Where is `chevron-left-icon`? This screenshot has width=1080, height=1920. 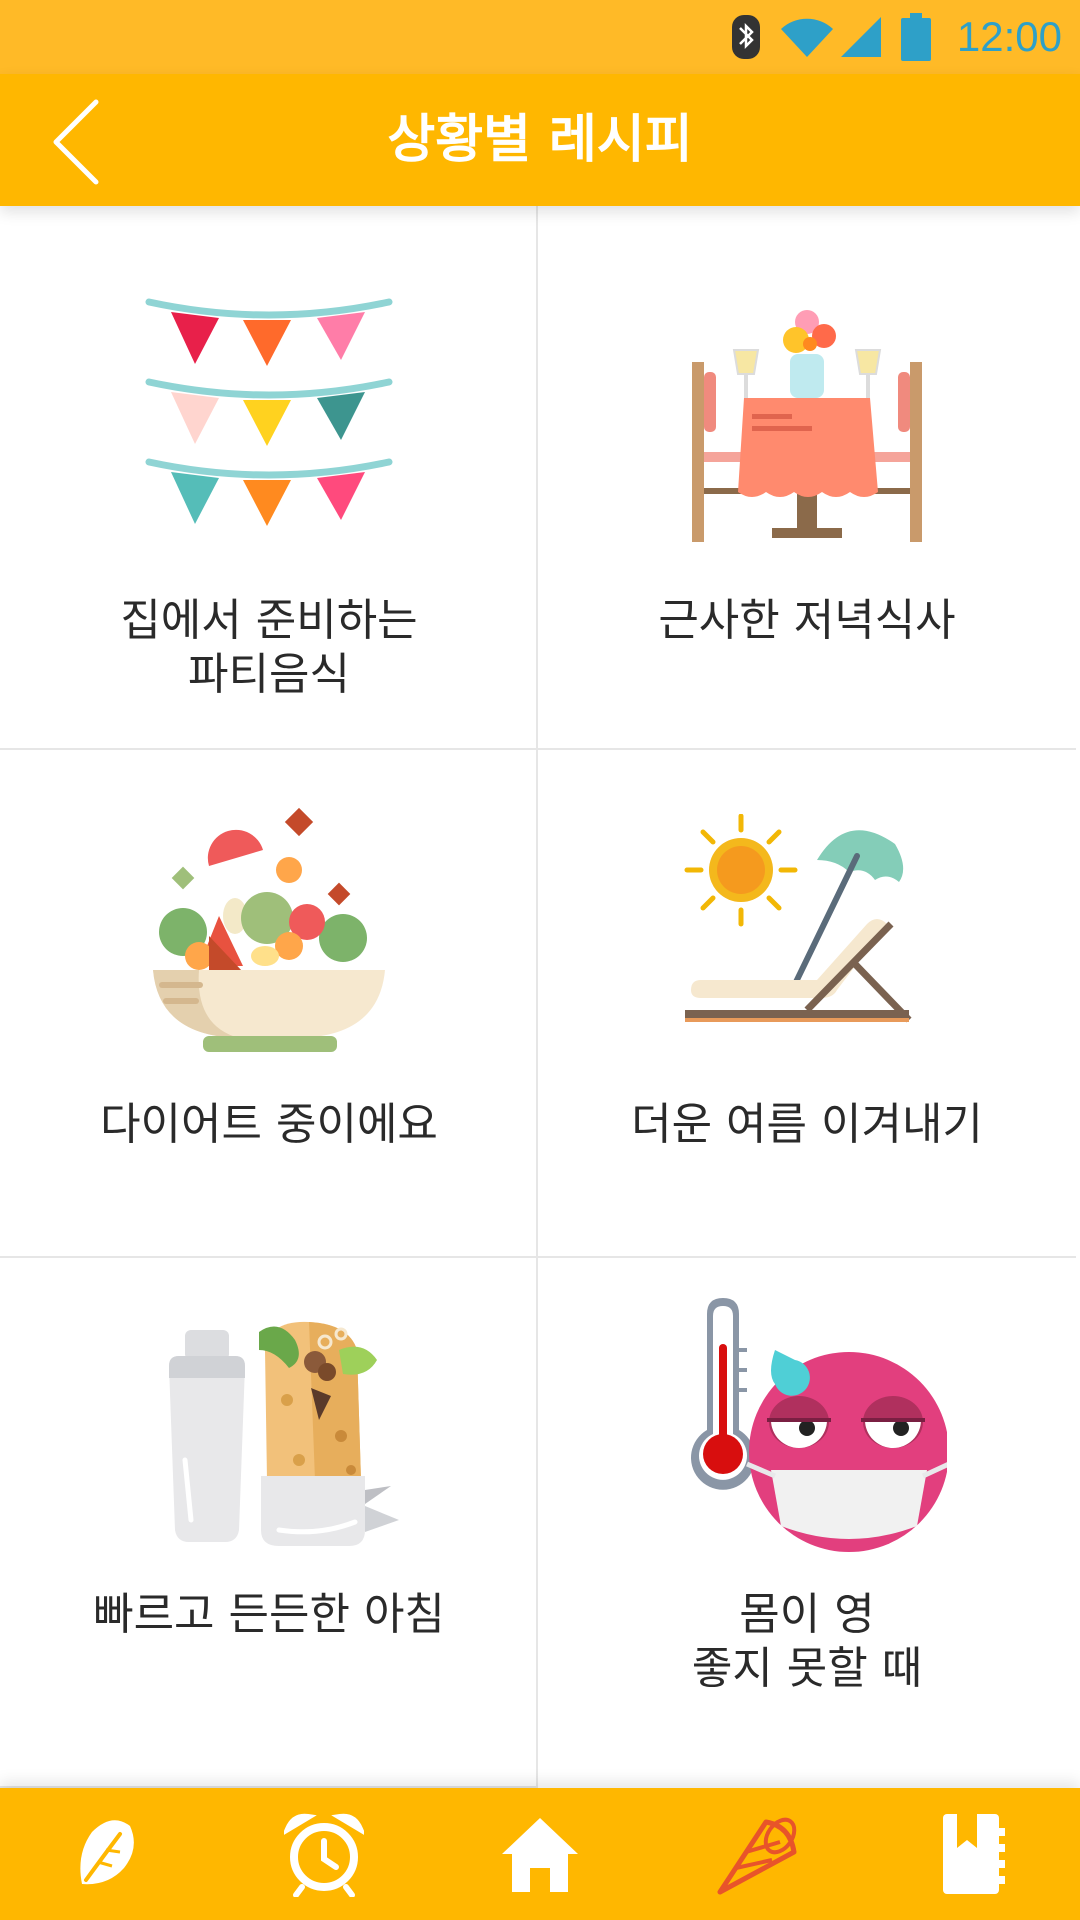 chevron-left-icon is located at coordinates (76, 142).